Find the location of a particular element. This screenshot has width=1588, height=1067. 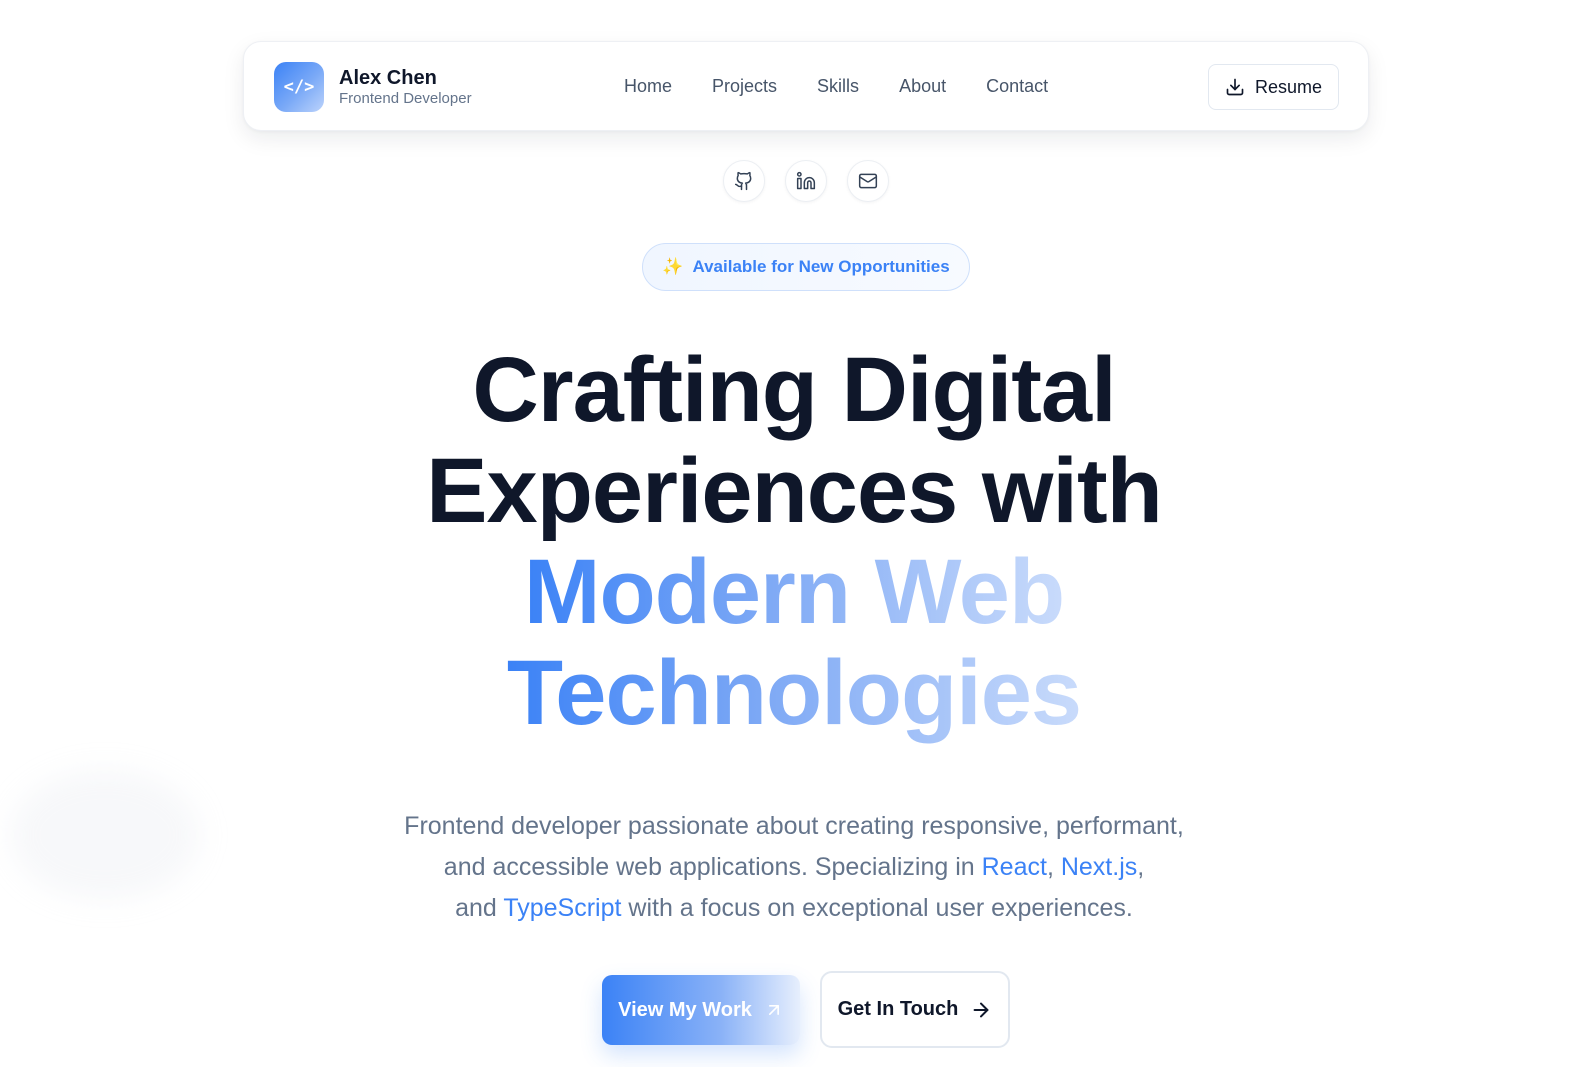

mail-link is located at coordinates (868, 181).